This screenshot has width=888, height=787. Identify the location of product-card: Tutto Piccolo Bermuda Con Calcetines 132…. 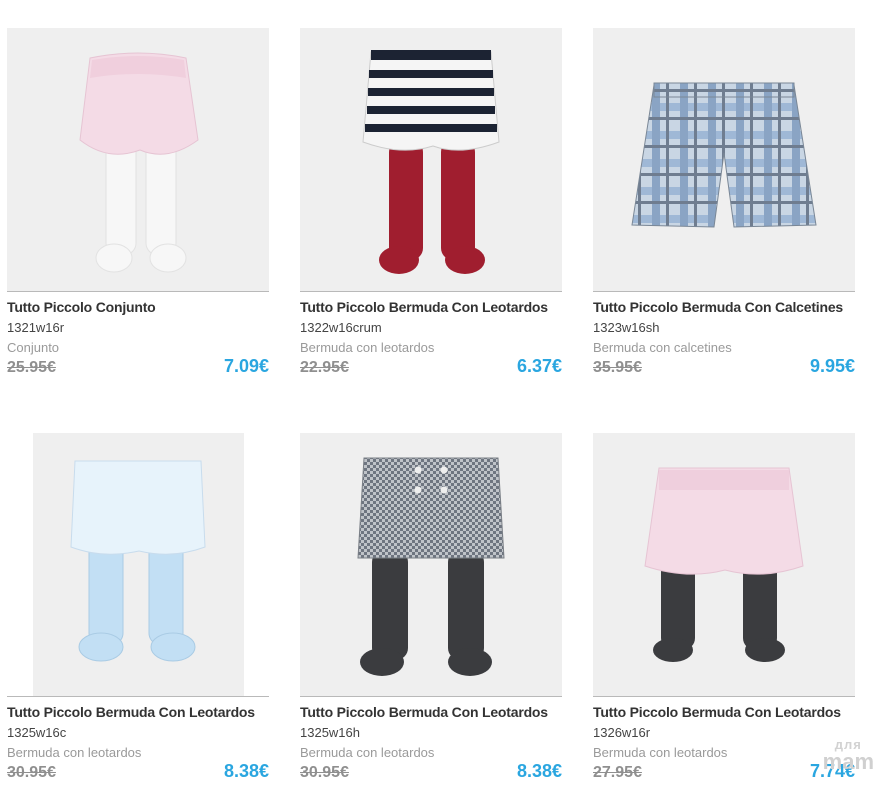
(724, 202).